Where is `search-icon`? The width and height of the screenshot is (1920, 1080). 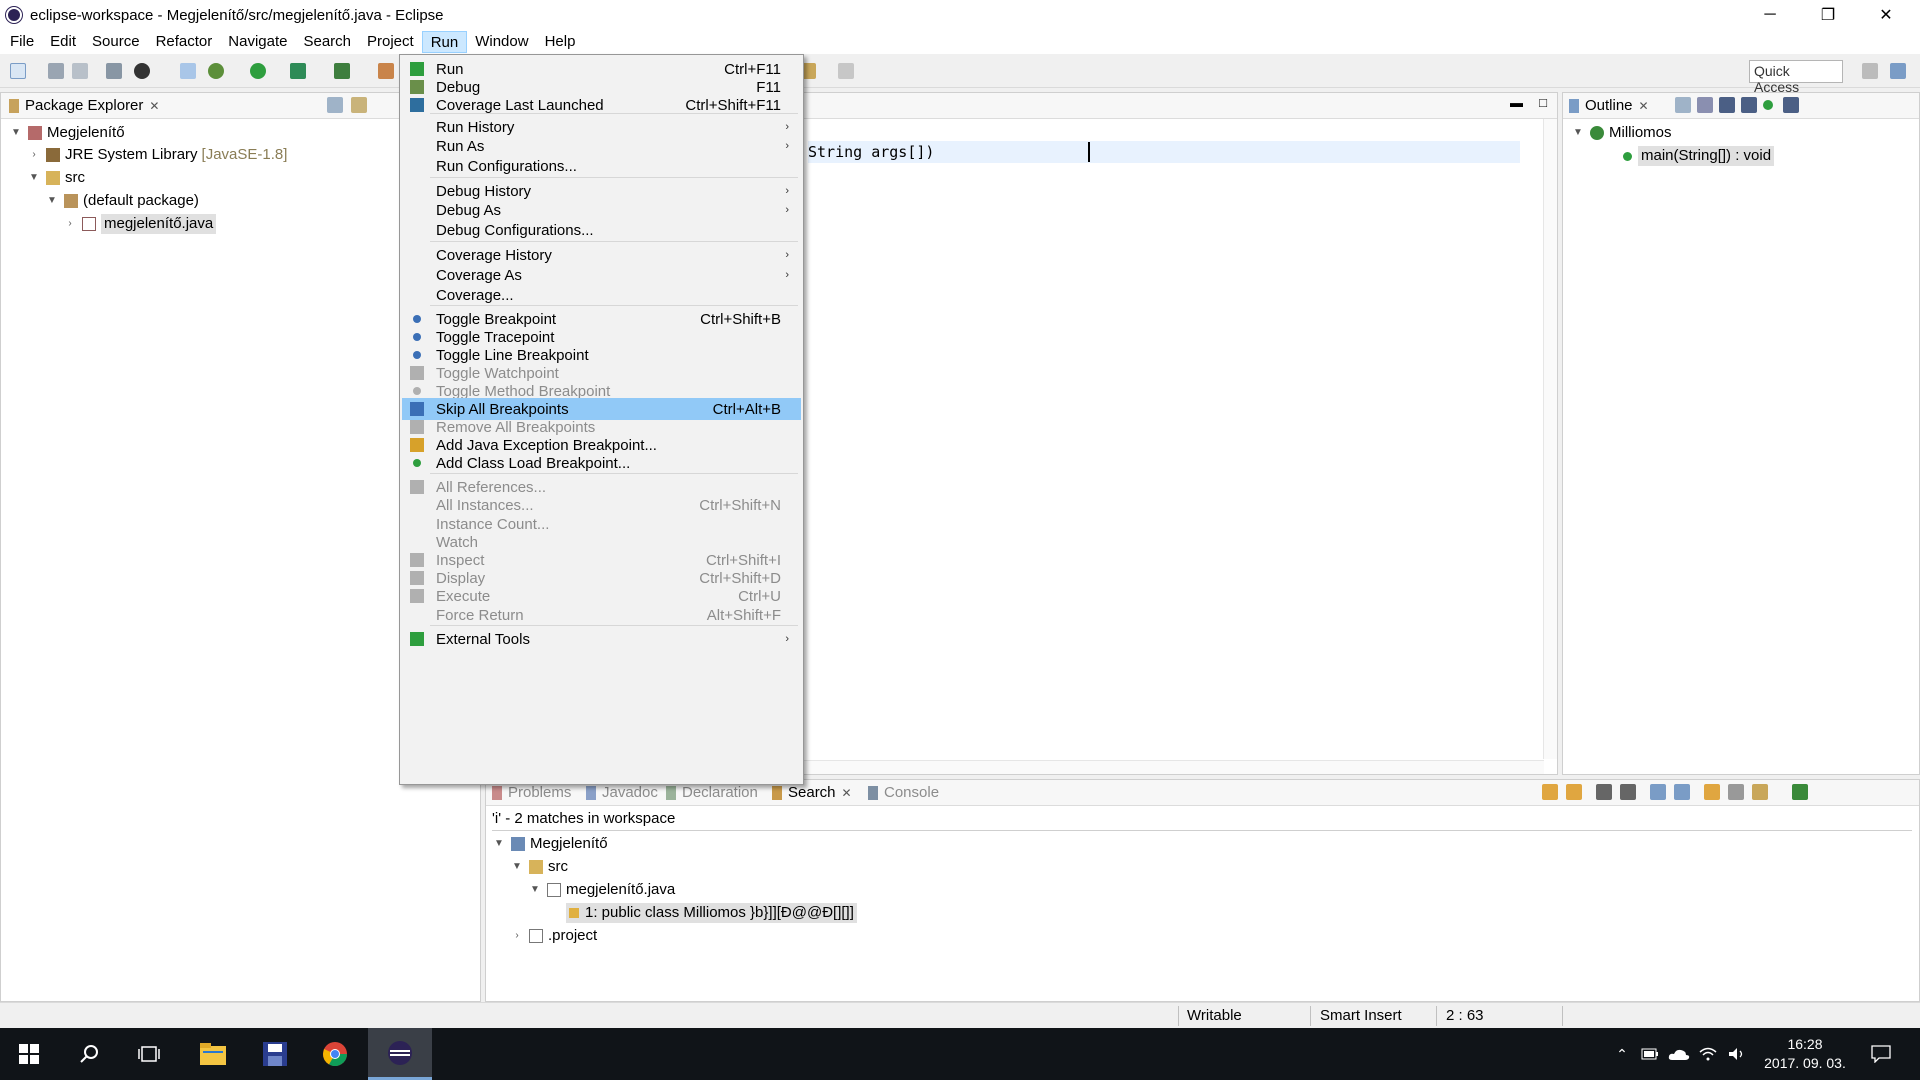
search-icon is located at coordinates (89, 1054).